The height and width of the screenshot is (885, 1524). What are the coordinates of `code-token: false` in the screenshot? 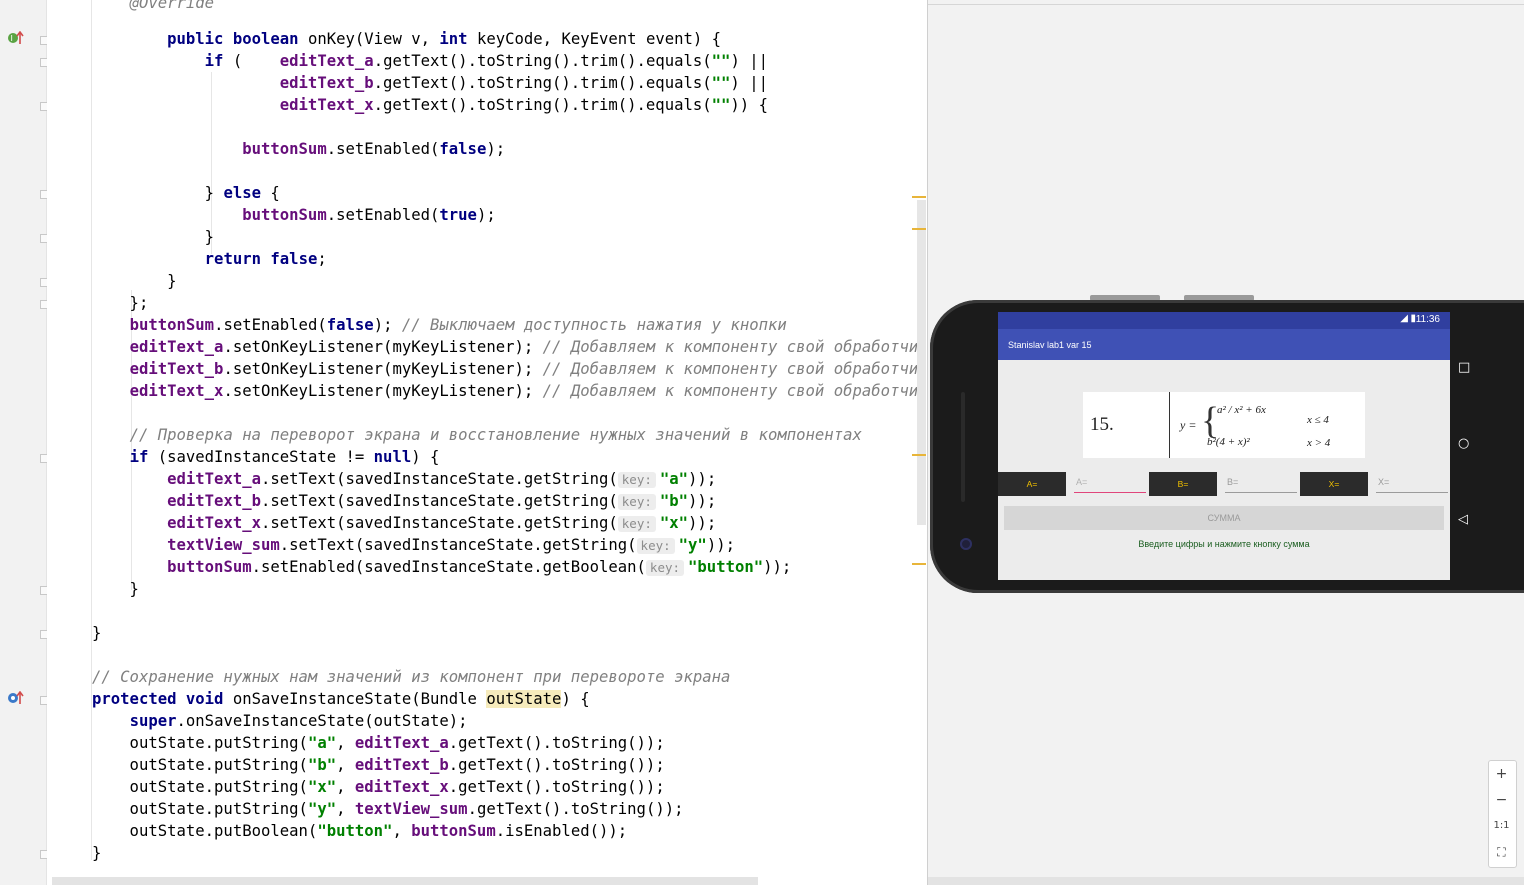 It's located at (294, 259).